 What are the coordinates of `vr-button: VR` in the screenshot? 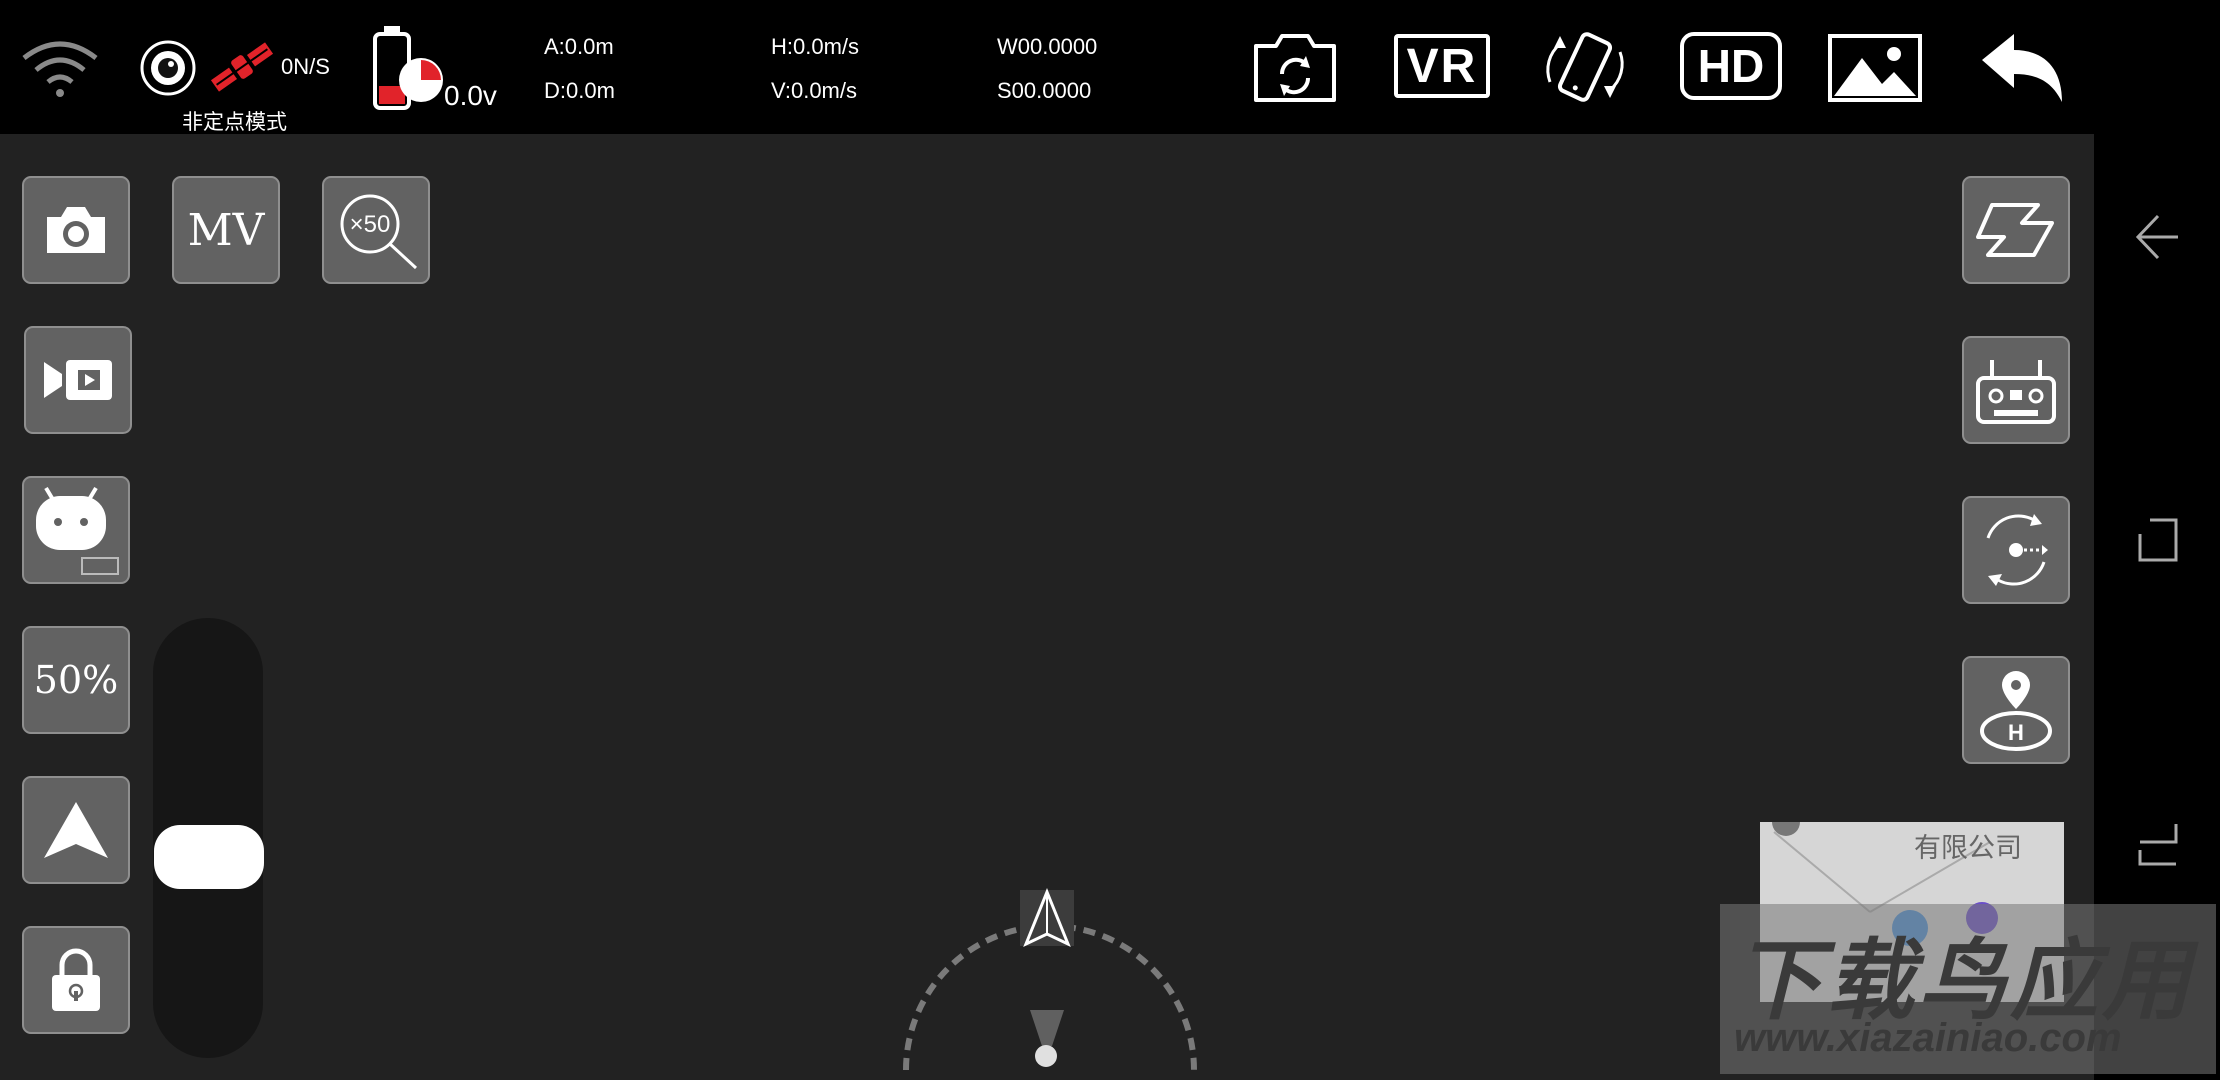 It's located at (1442, 66).